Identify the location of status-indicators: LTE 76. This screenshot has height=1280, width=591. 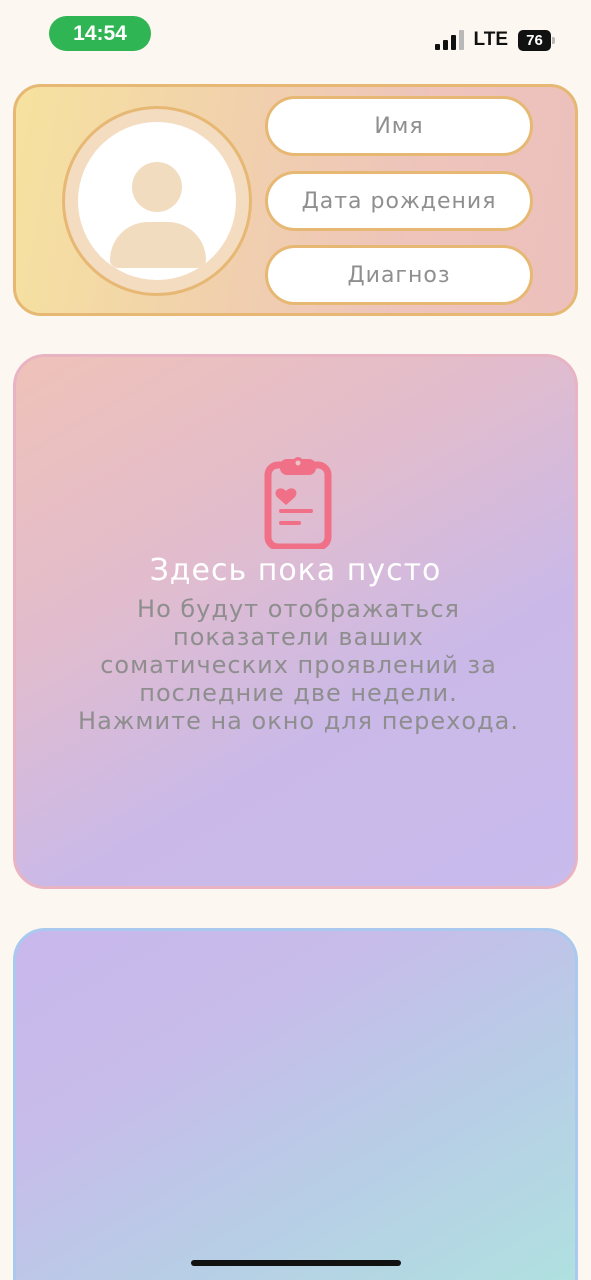
(494, 40).